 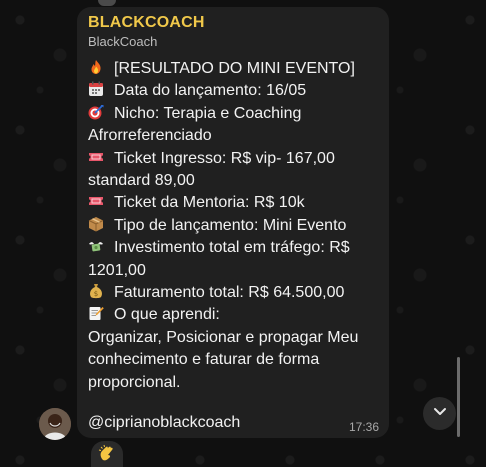 What do you see at coordinates (230, 225) in the screenshot?
I see `line-text: Tipo de lançamento: Mini Evento` at bounding box center [230, 225].